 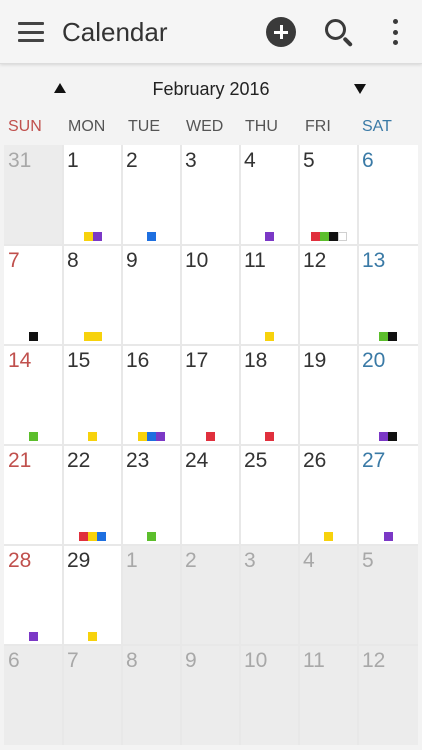 What do you see at coordinates (388, 295) in the screenshot?
I see `day-cell: 13` at bounding box center [388, 295].